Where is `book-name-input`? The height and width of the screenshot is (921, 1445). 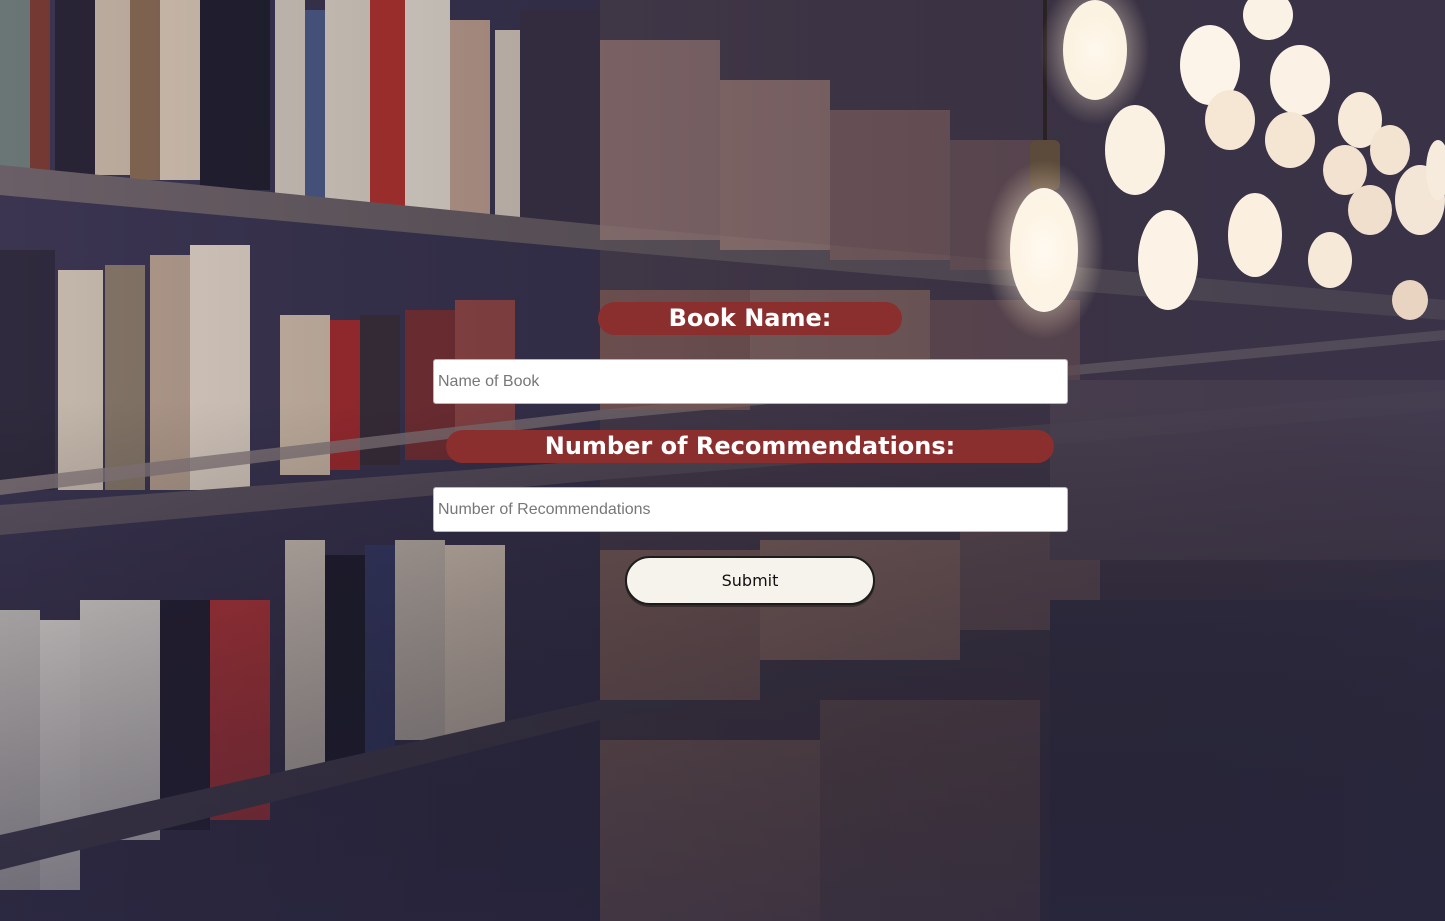
book-name-input is located at coordinates (750, 381).